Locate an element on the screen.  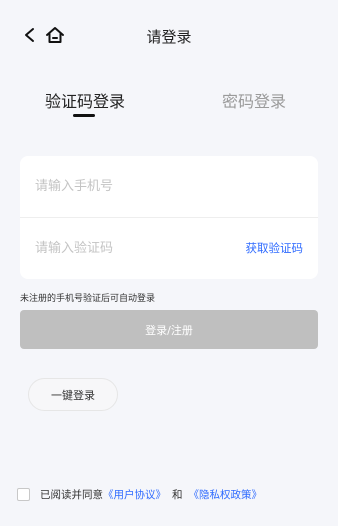
one-key-login-button: 一键登录 is located at coordinates (73, 394).